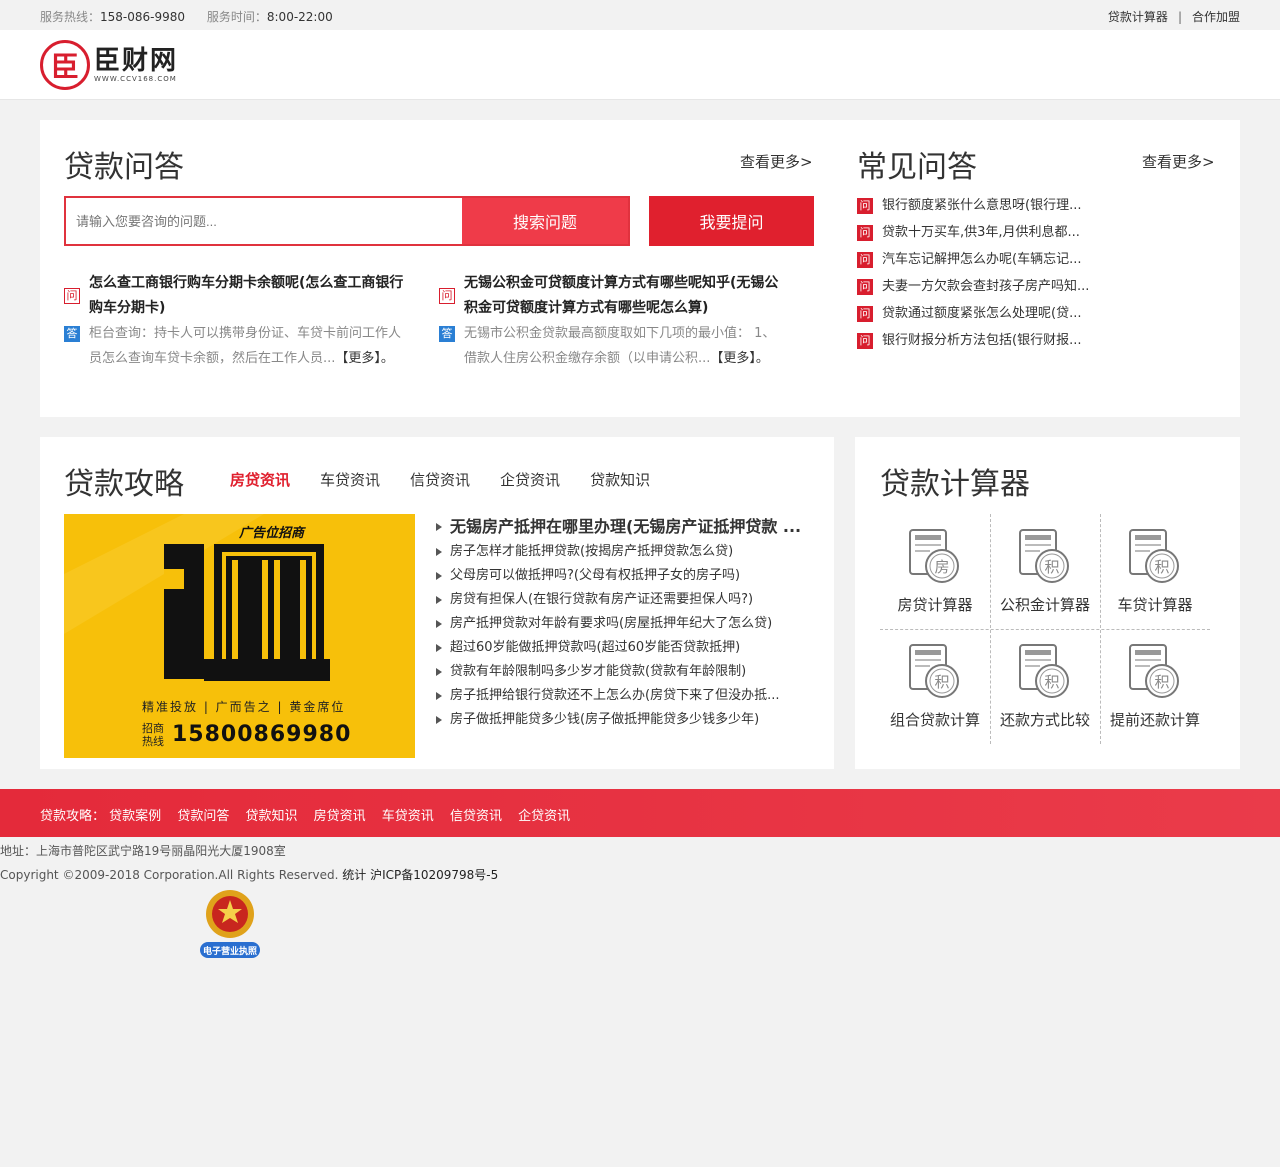  Describe the element at coordinates (124, 167) in the screenshot. I see `qa-title: 贷款问答` at that location.